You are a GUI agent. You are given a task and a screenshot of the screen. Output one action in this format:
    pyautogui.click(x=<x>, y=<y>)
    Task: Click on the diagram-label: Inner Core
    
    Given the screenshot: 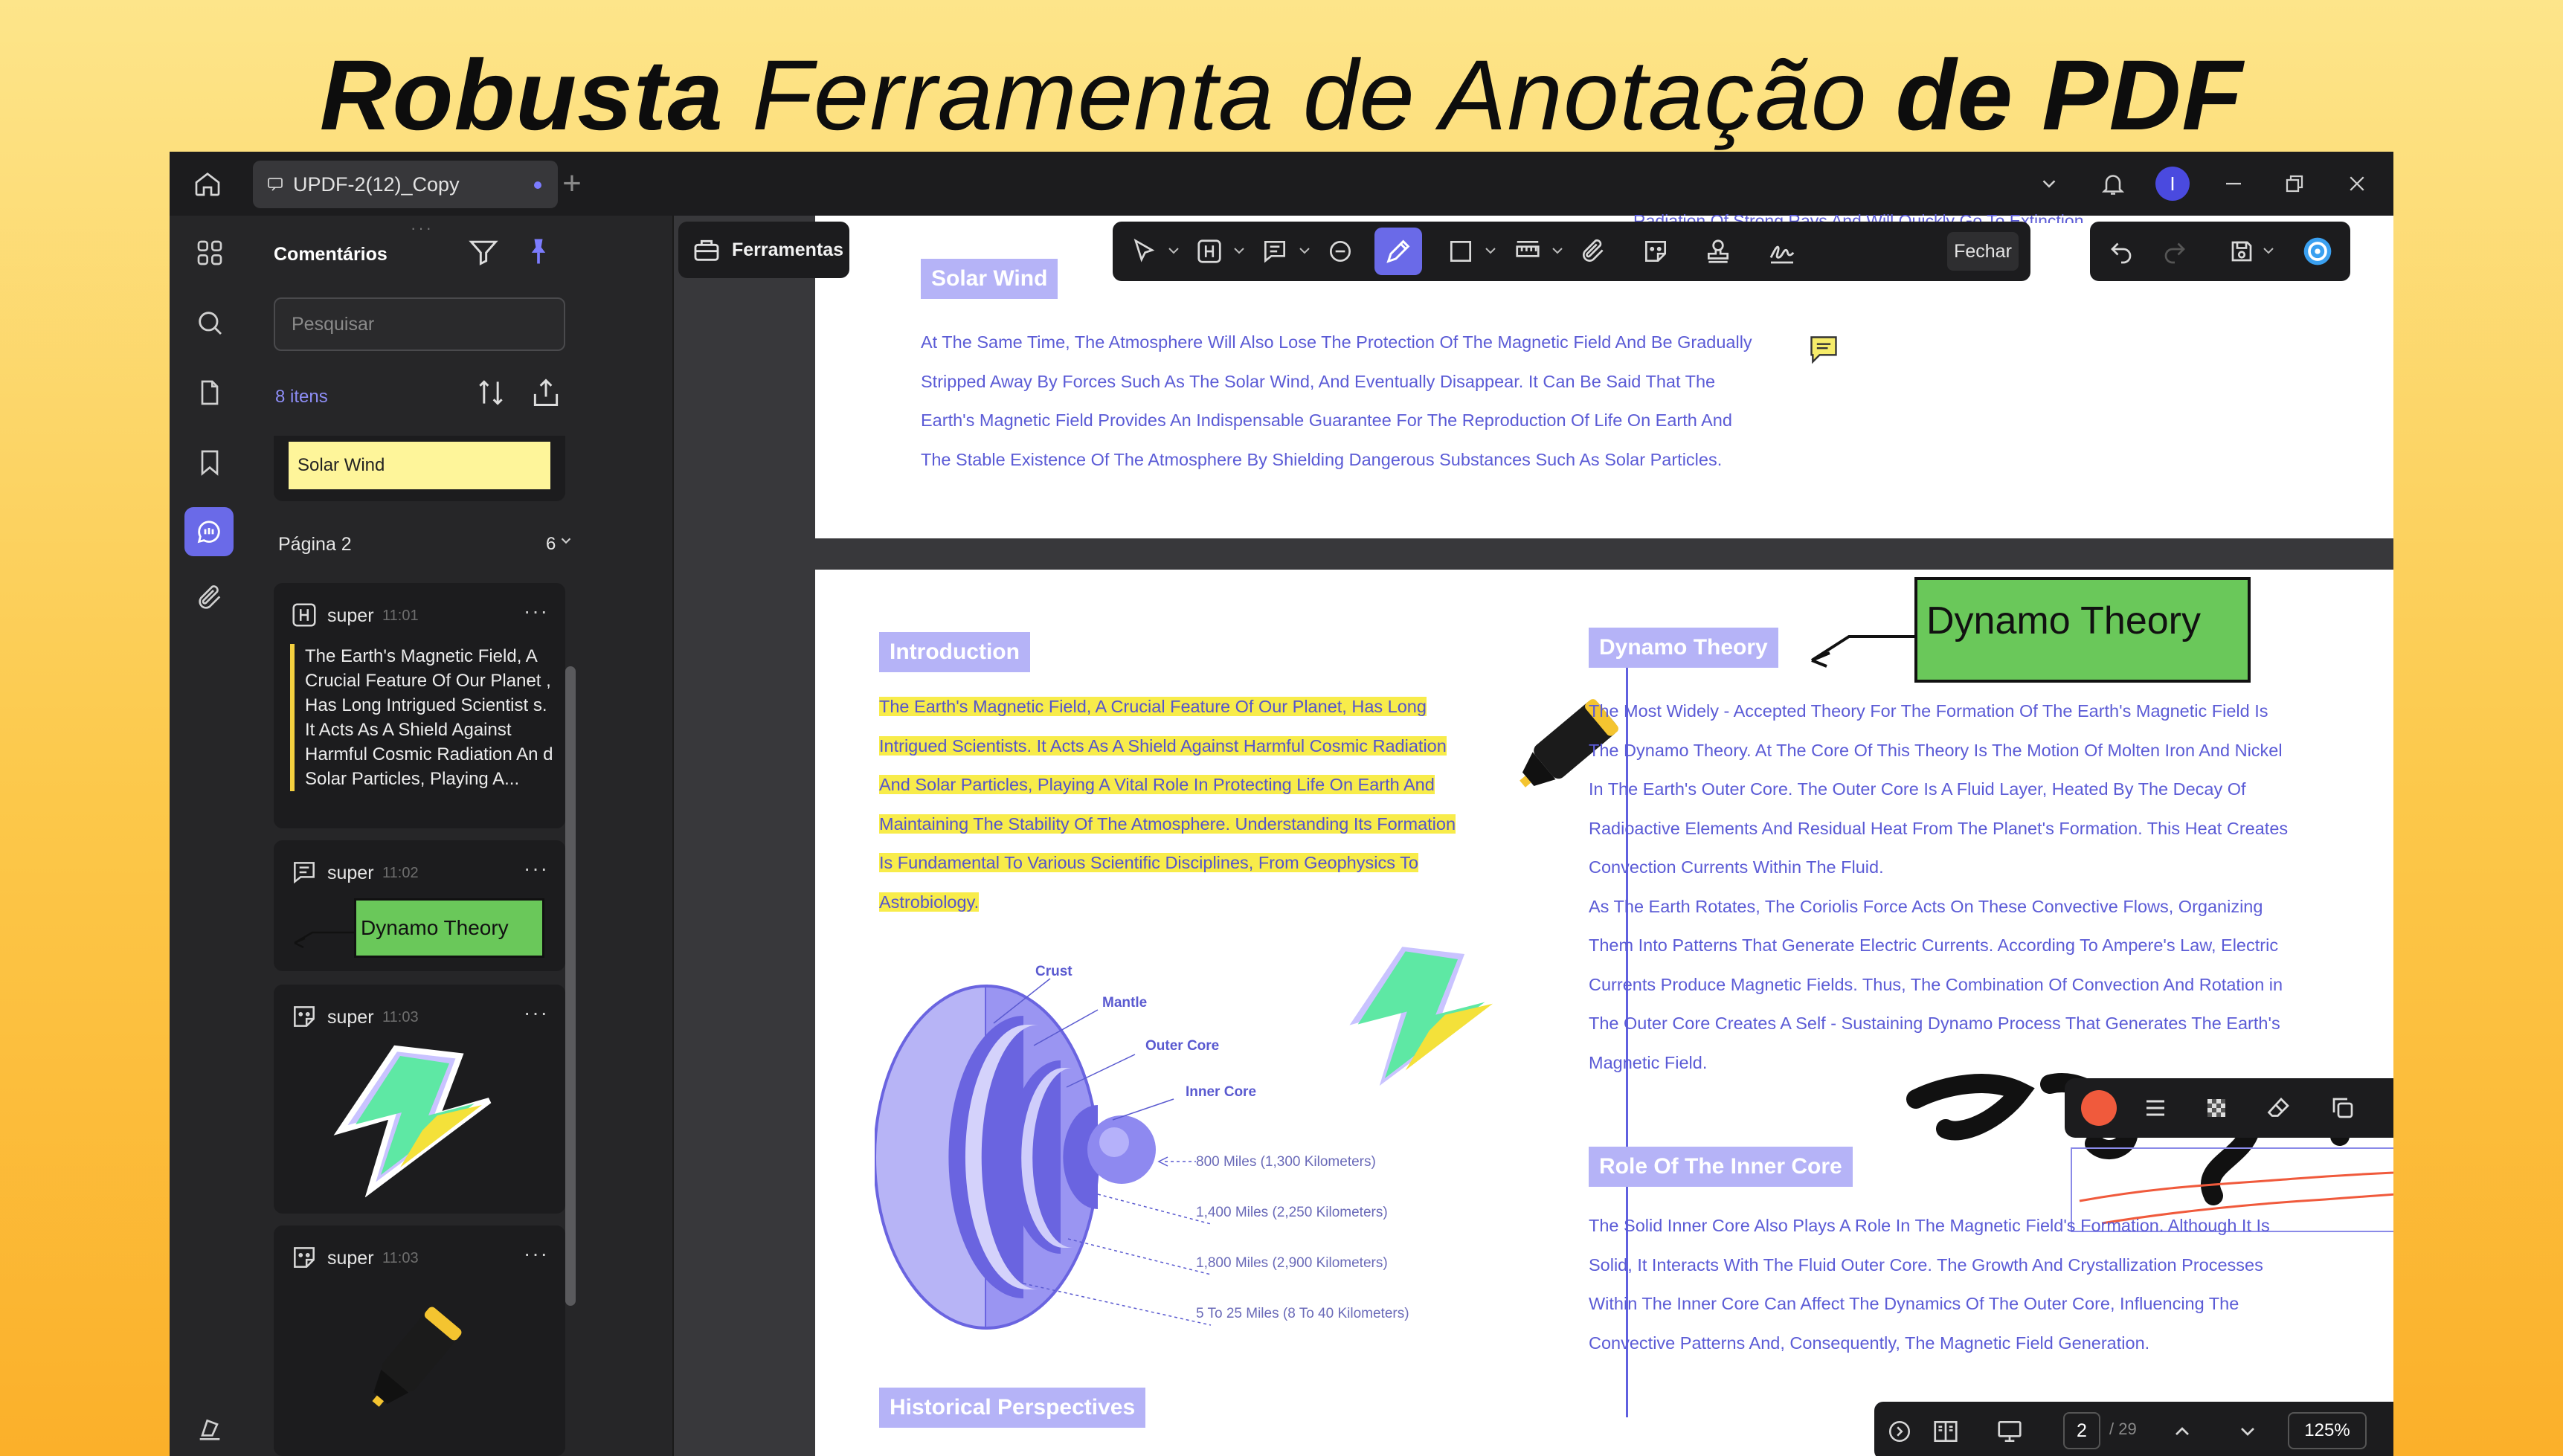 What is the action you would take?
    pyautogui.click(x=1221, y=1092)
    